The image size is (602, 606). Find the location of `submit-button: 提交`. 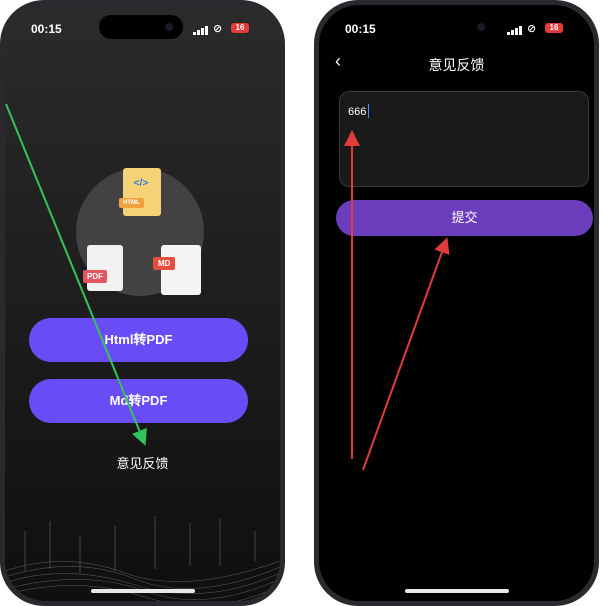

submit-button: 提交 is located at coordinates (464, 218).